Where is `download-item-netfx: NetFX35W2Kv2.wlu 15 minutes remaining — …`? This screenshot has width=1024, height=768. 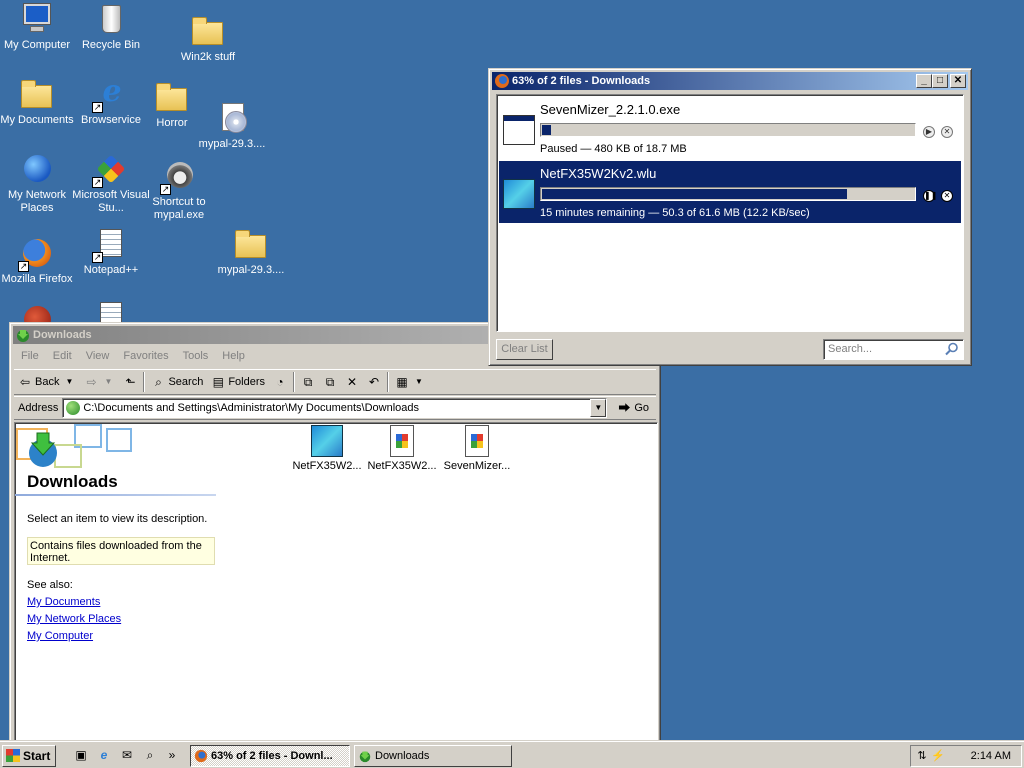 download-item-netfx: NetFX35W2Kv2.wlu 15 minutes remaining — … is located at coordinates (730, 192).